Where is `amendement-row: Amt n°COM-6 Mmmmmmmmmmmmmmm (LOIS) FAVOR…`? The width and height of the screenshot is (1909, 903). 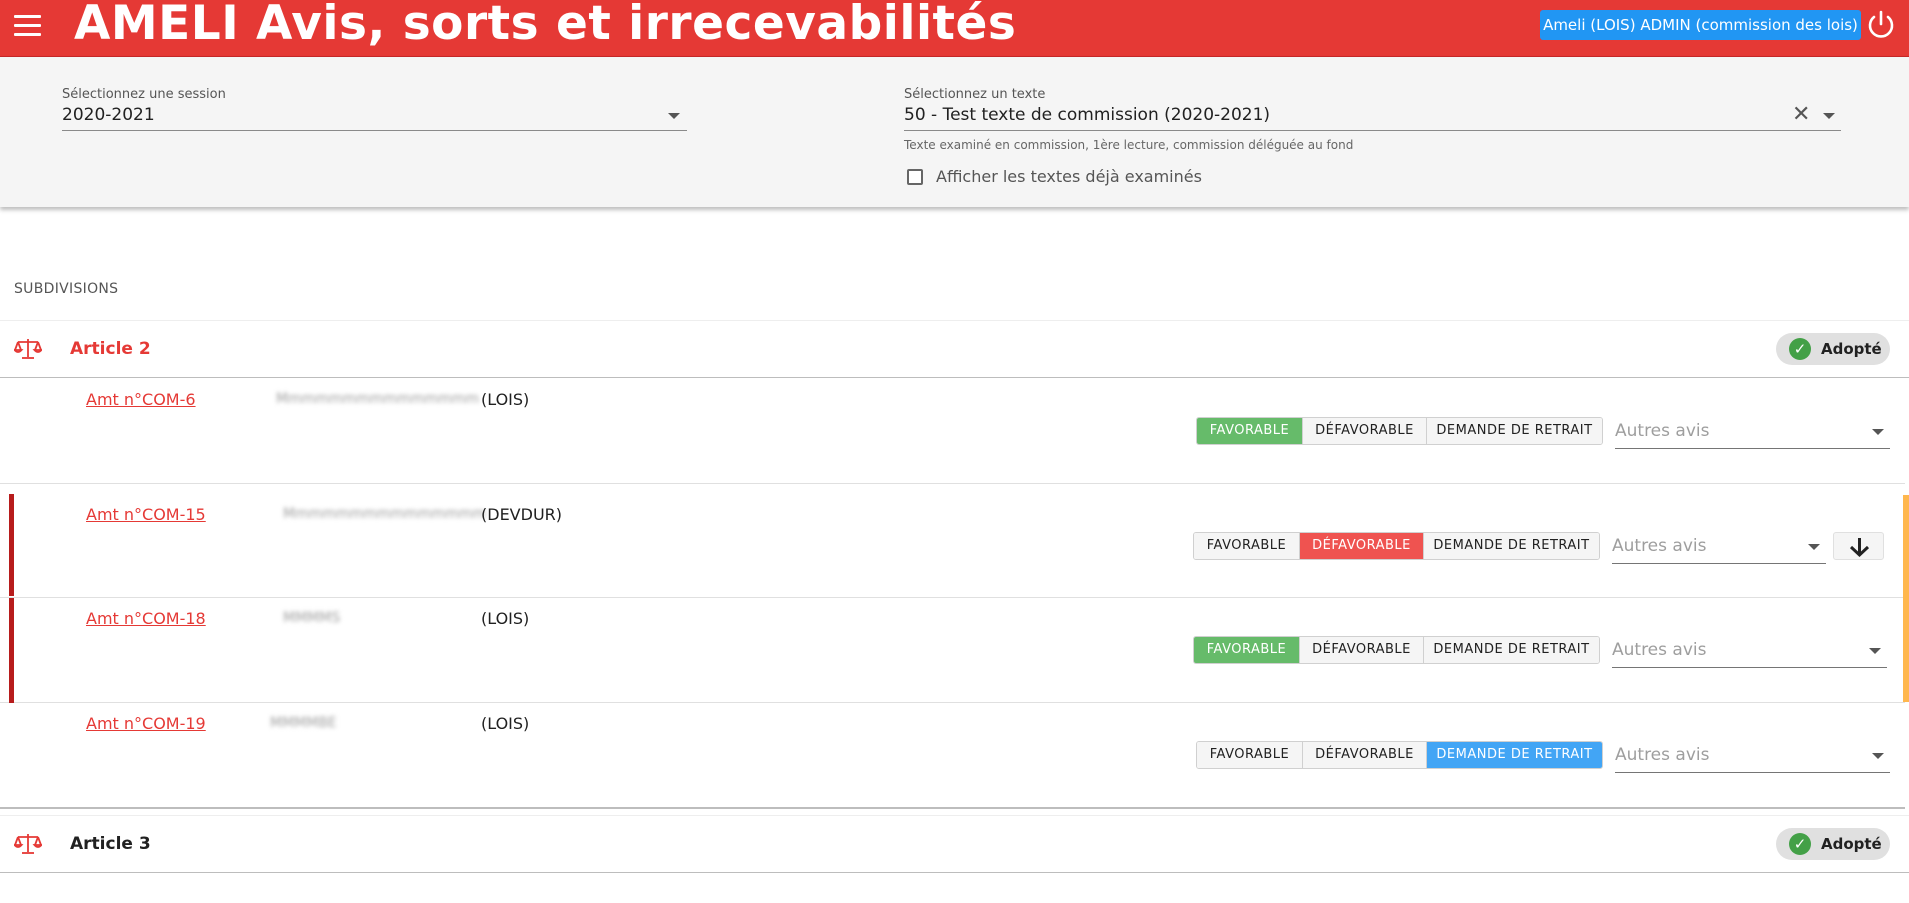 amendement-row: Amt n°COM-6 Mmmmmmmmmmmmmmm (LOIS) FAVOR… is located at coordinates (952, 431).